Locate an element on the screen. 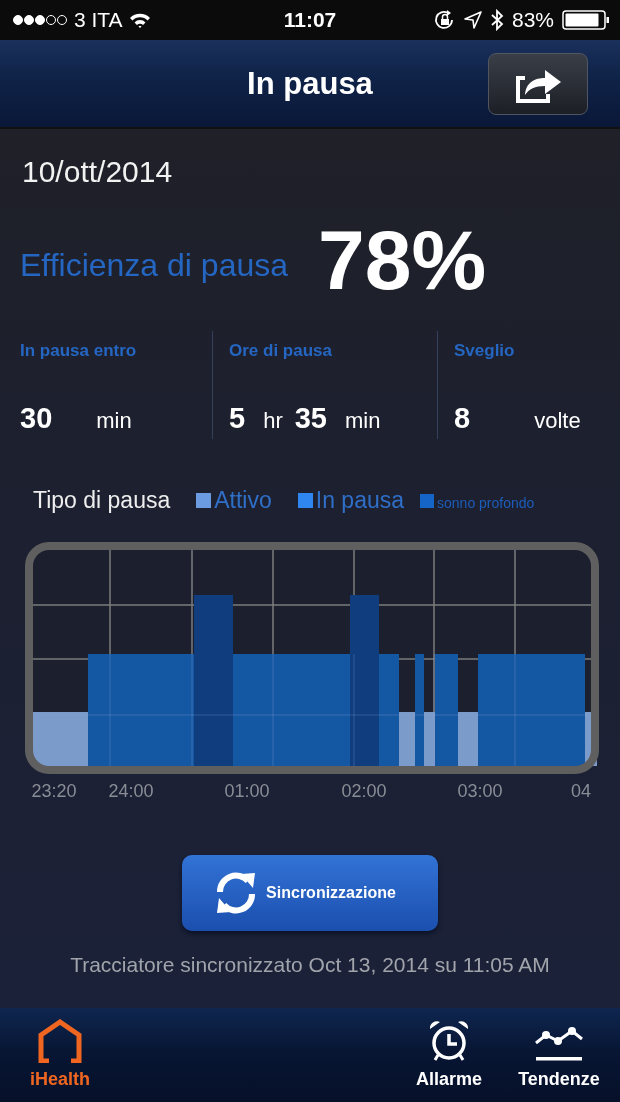  stat-unit: hr is located at coordinates (273, 421).